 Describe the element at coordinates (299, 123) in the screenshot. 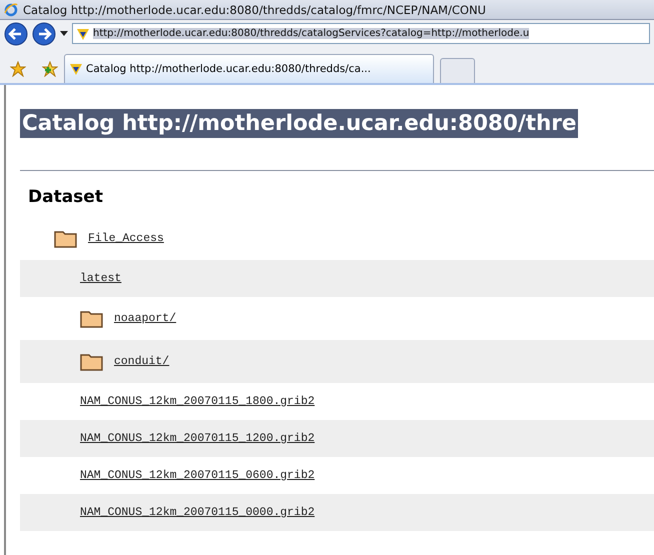

I see `page-heading: Catalog http://motherlode.ucar.edu:8080/thre` at that location.